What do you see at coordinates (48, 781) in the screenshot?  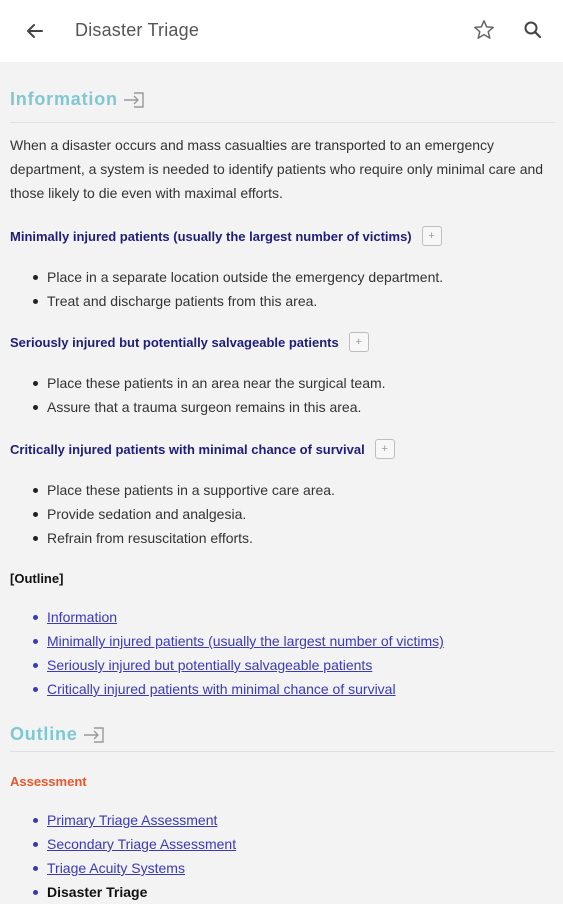 I see `category-label: Assessment` at bounding box center [48, 781].